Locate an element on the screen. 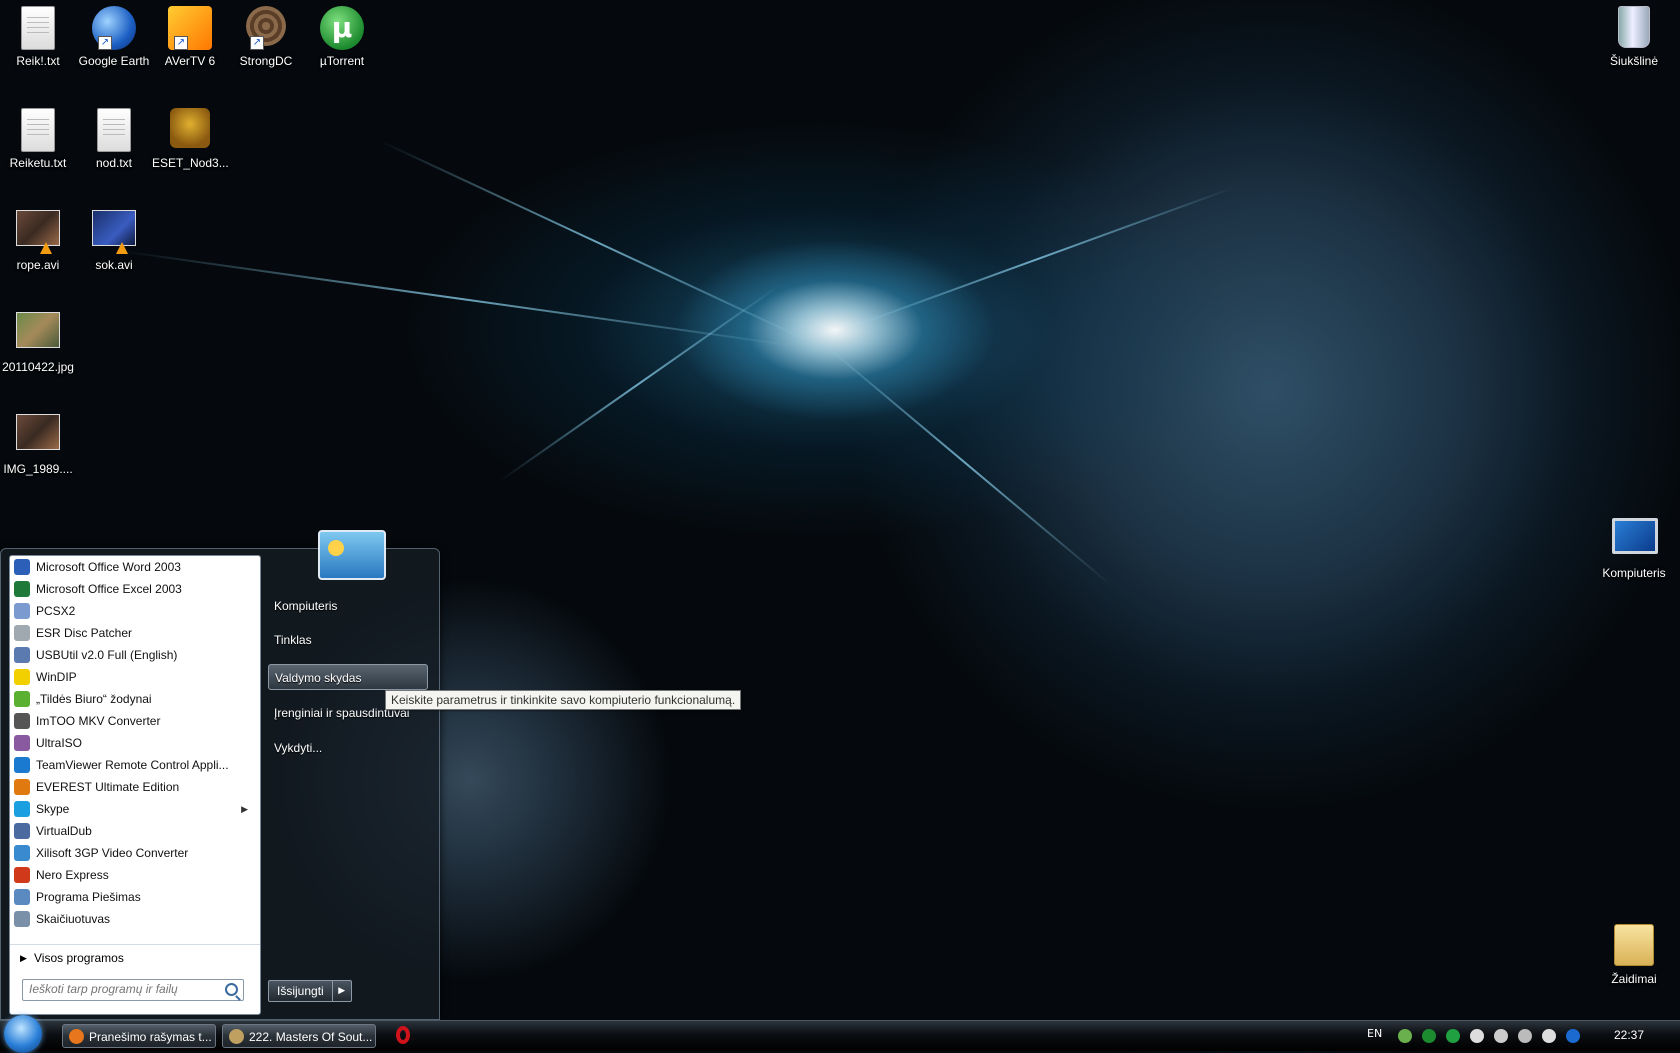 The height and width of the screenshot is (1053, 1680). program-label: Microsoft Office Excel 2003 is located at coordinates (109, 589).